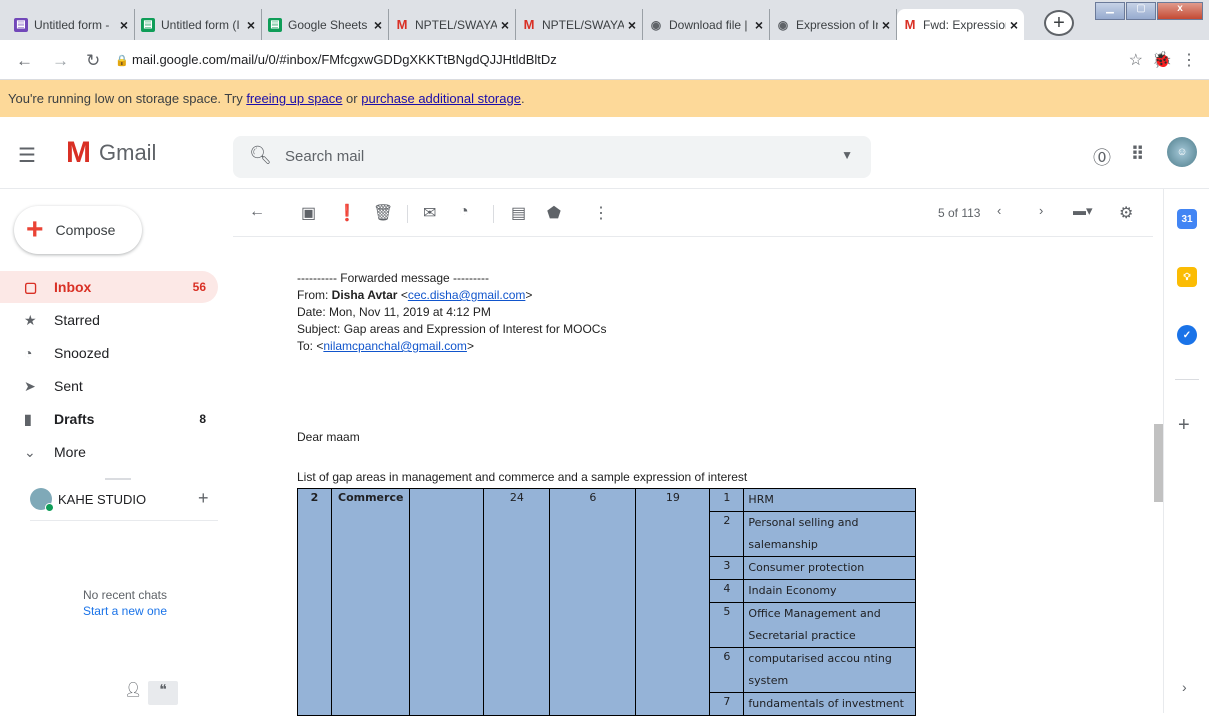  What do you see at coordinates (30, 385) in the screenshot?
I see `send-icon: ➤` at bounding box center [30, 385].